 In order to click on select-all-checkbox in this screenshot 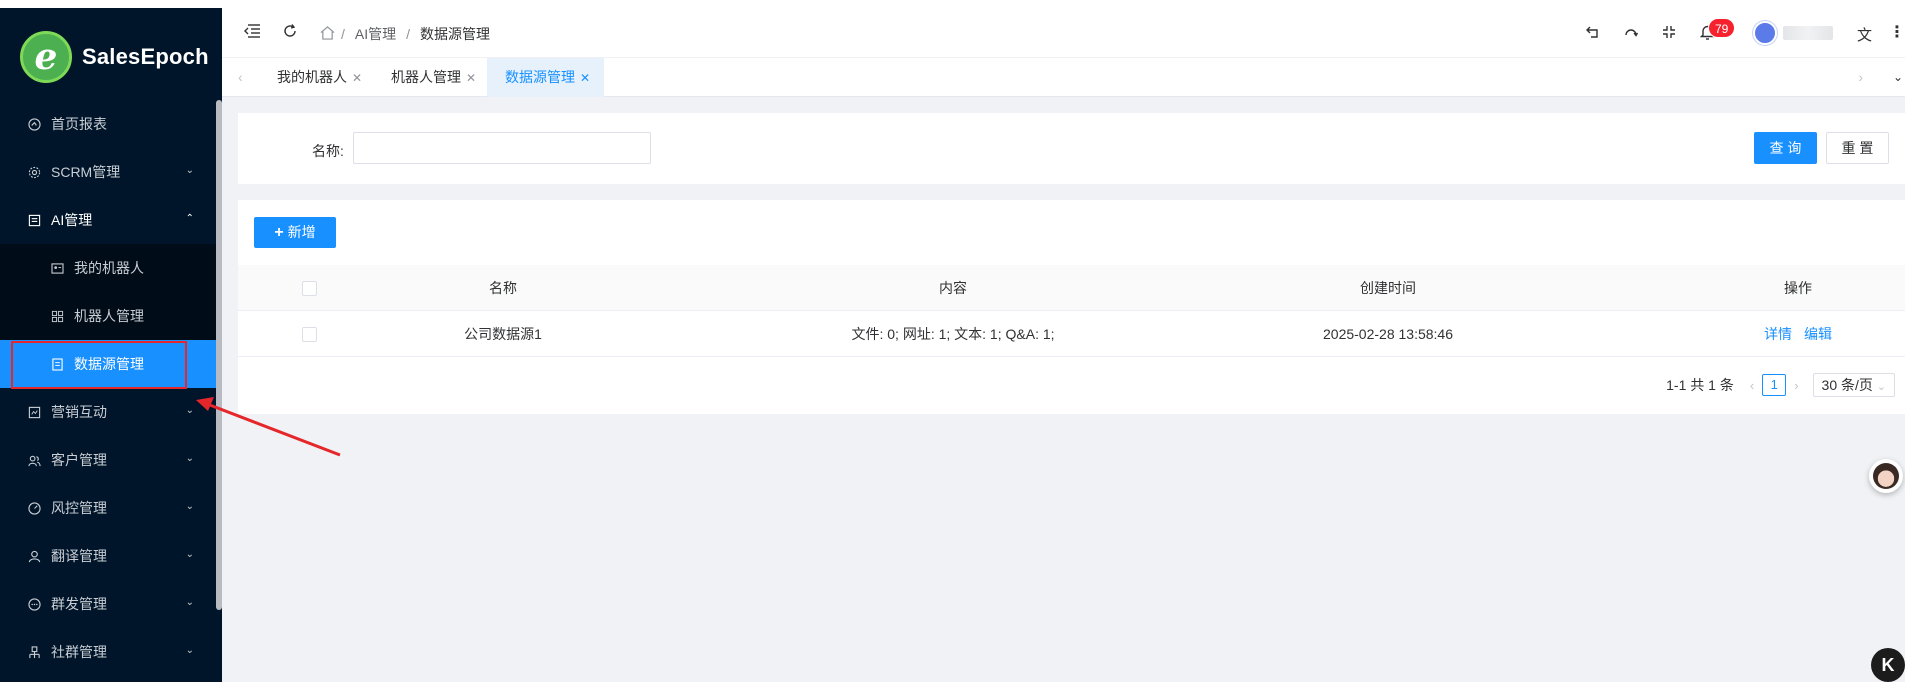, I will do `click(309, 288)`.